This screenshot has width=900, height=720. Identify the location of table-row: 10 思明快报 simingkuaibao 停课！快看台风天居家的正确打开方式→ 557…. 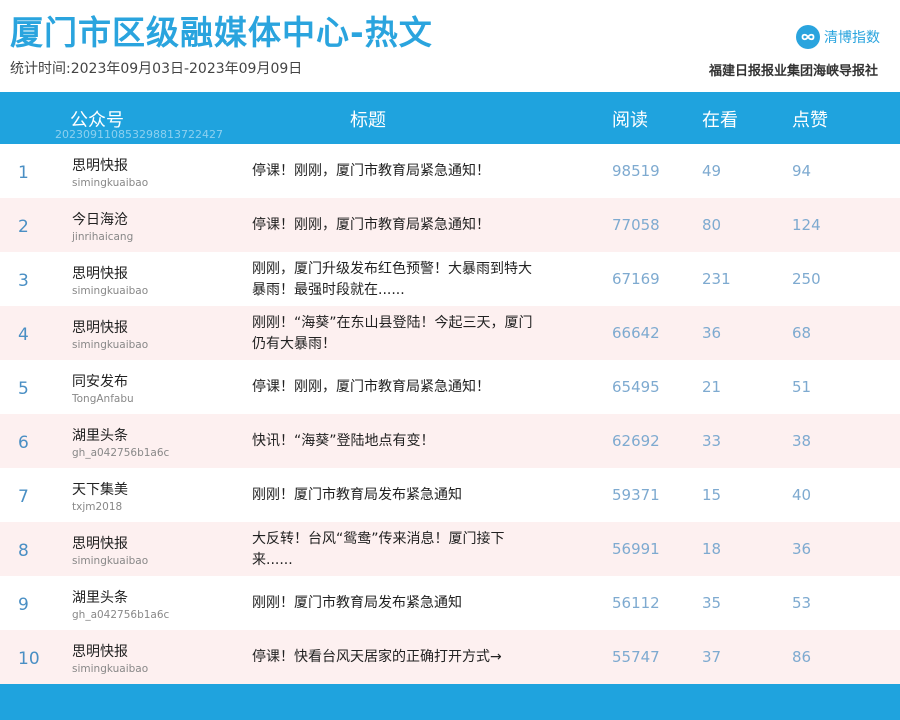
(450, 657).